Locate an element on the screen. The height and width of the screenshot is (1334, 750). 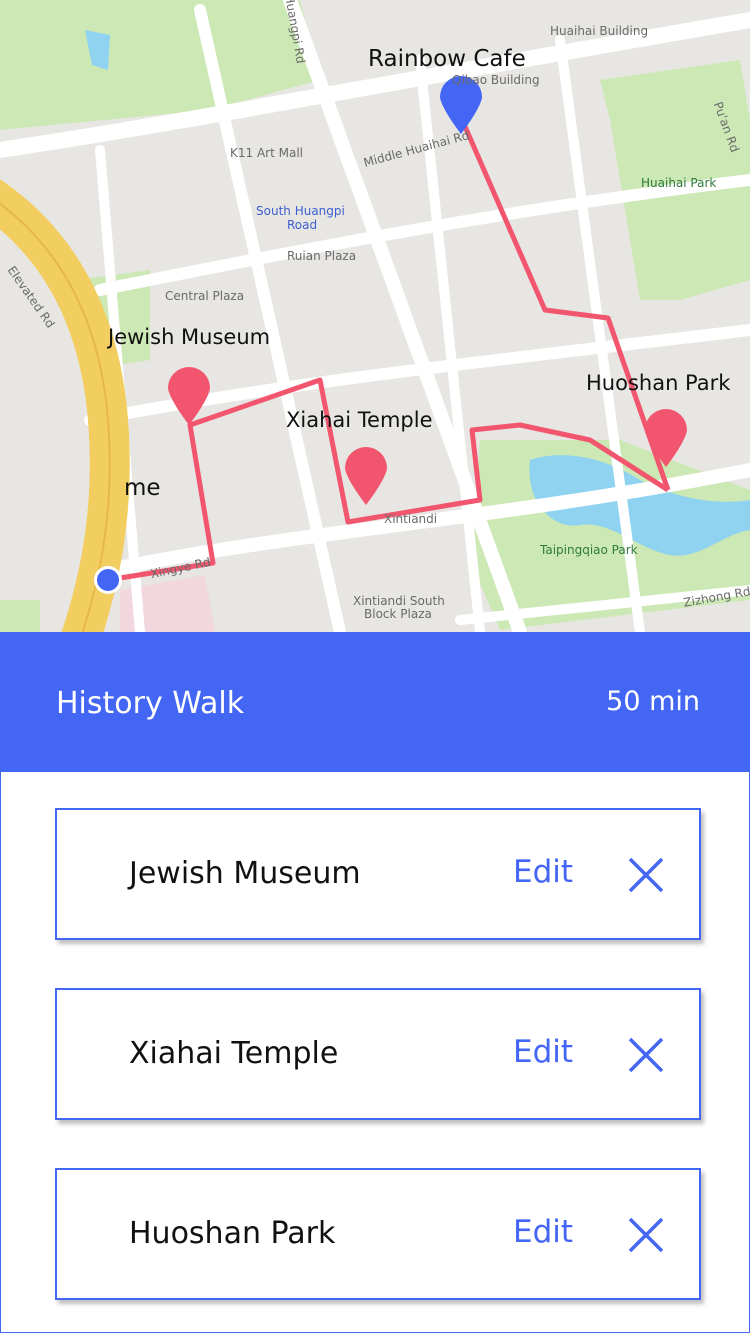
place-k11: K11 Art Mall is located at coordinates (266, 153).